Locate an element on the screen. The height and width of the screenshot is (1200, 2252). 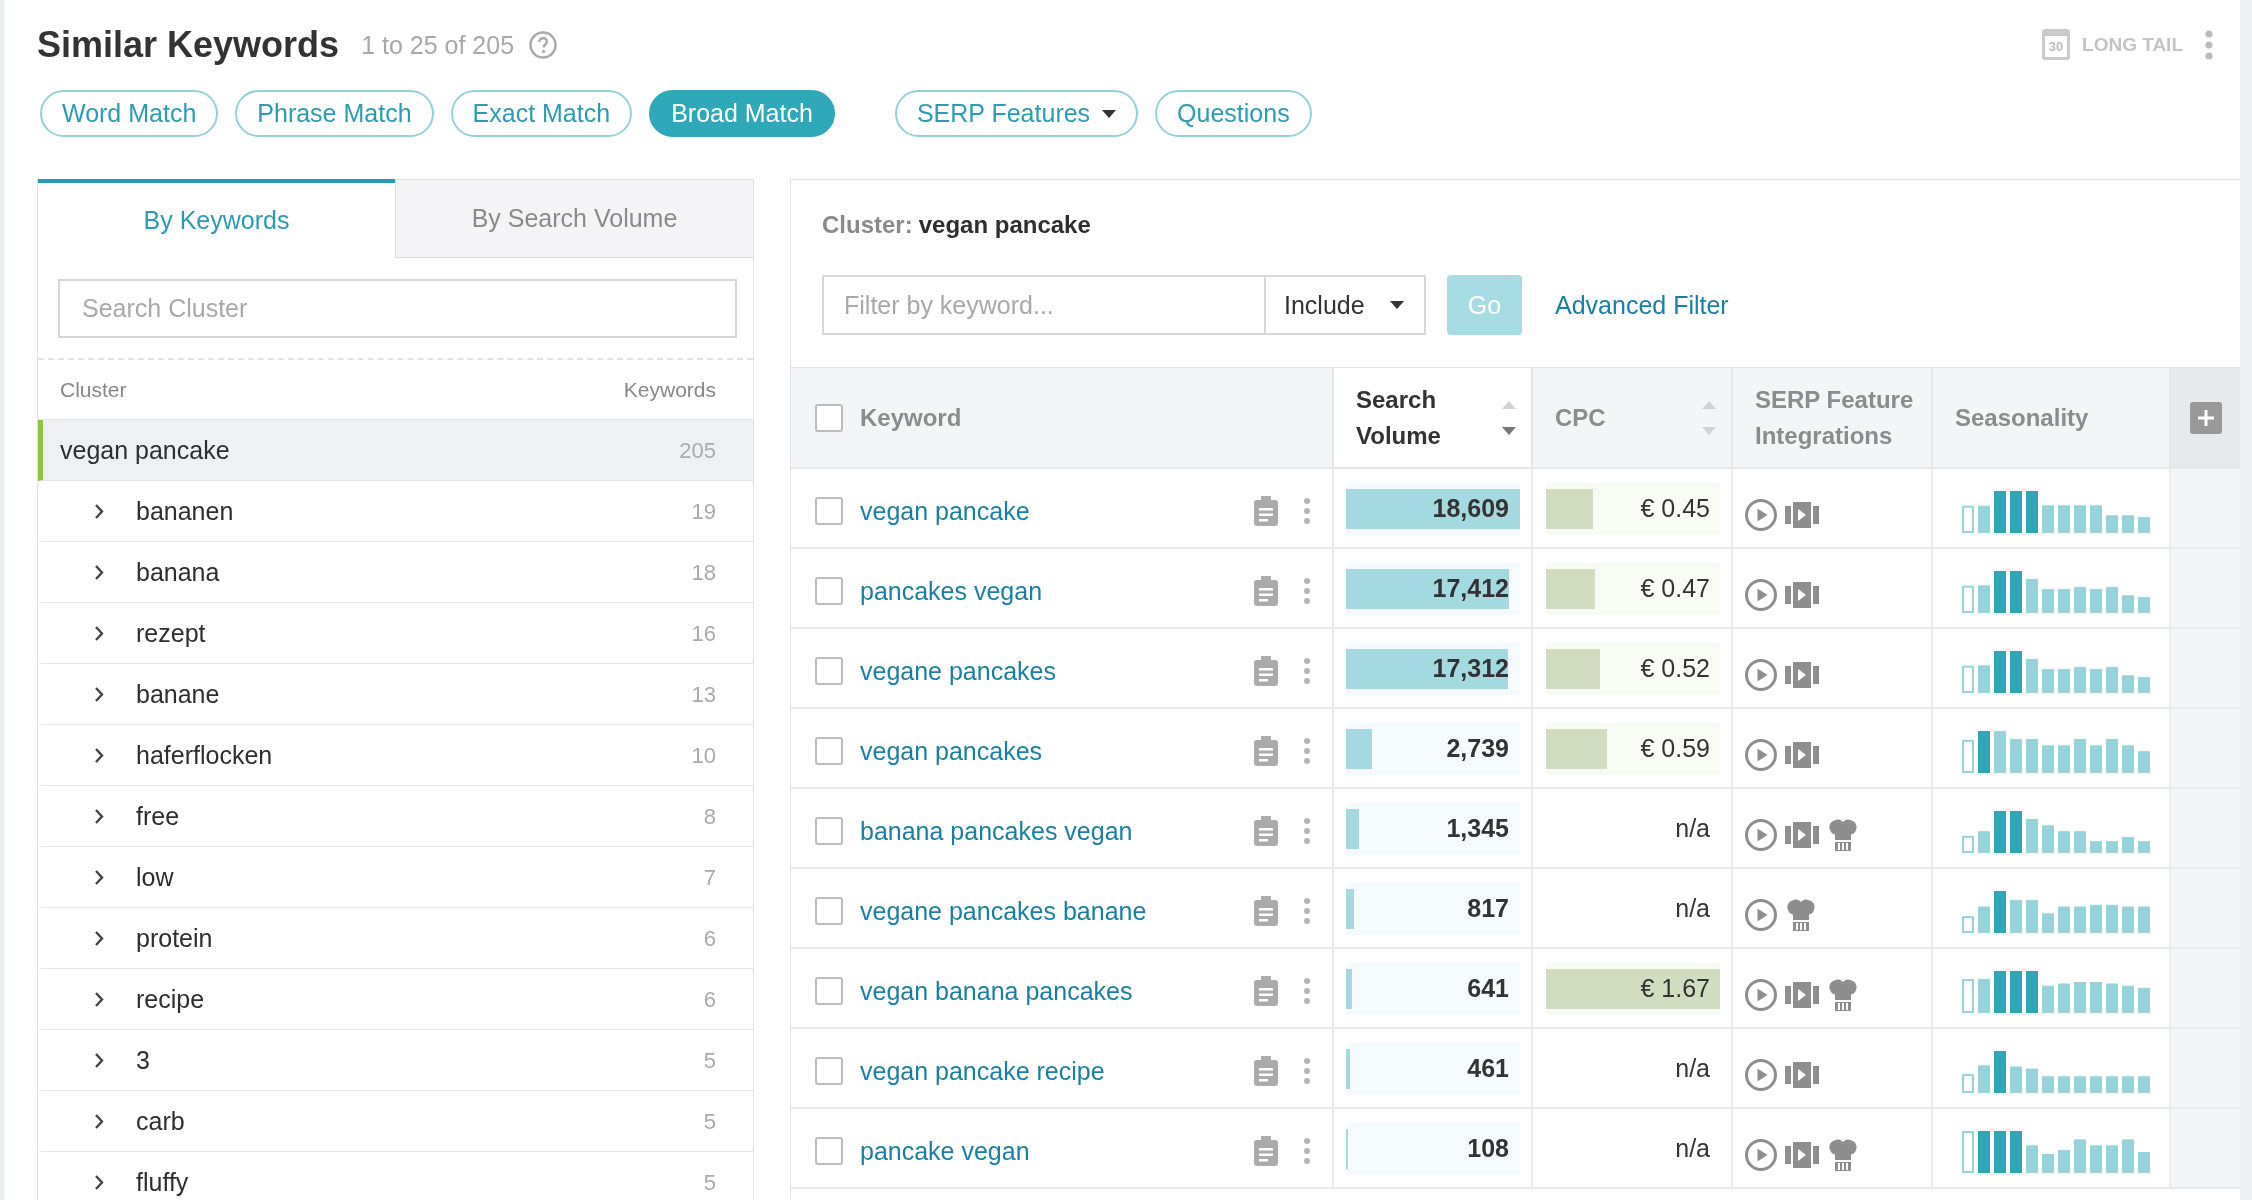
cluster-name: free is located at coordinates (158, 816).